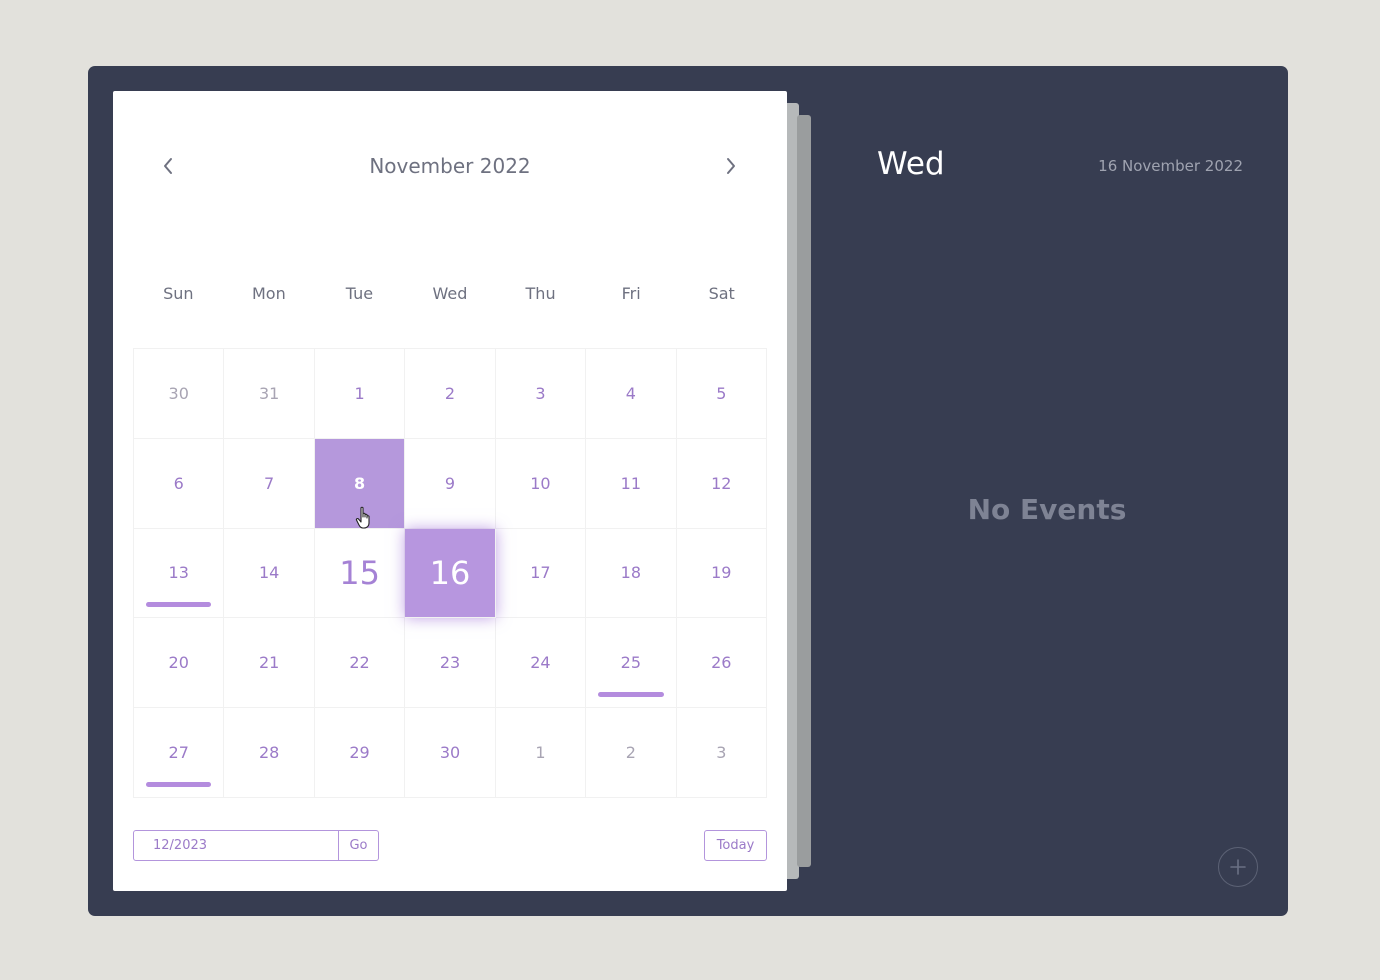 This screenshot has height=980, width=1380. What do you see at coordinates (721, 483) in the screenshot?
I see `day-cell: 12` at bounding box center [721, 483].